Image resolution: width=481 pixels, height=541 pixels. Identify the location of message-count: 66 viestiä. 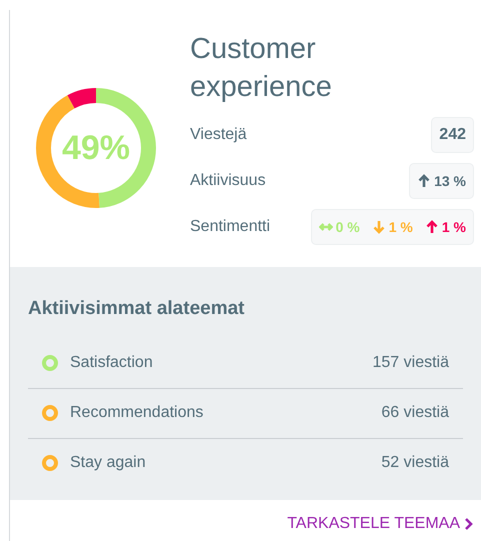
(415, 413).